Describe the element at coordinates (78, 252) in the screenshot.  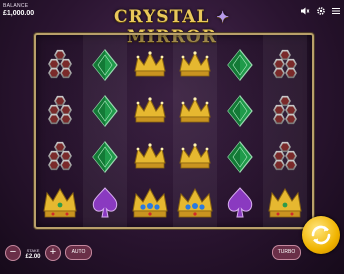
I see `auto-button: AUTO` at that location.